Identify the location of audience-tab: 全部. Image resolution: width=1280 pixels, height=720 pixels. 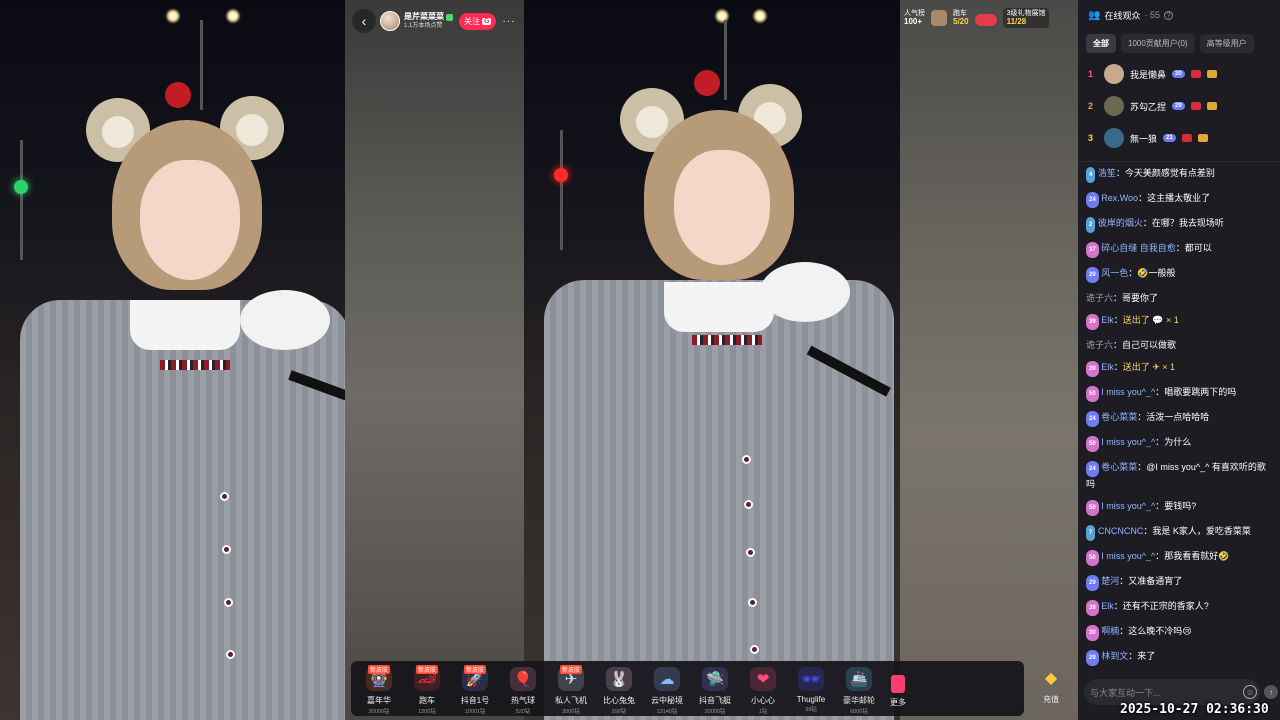
(1101, 43).